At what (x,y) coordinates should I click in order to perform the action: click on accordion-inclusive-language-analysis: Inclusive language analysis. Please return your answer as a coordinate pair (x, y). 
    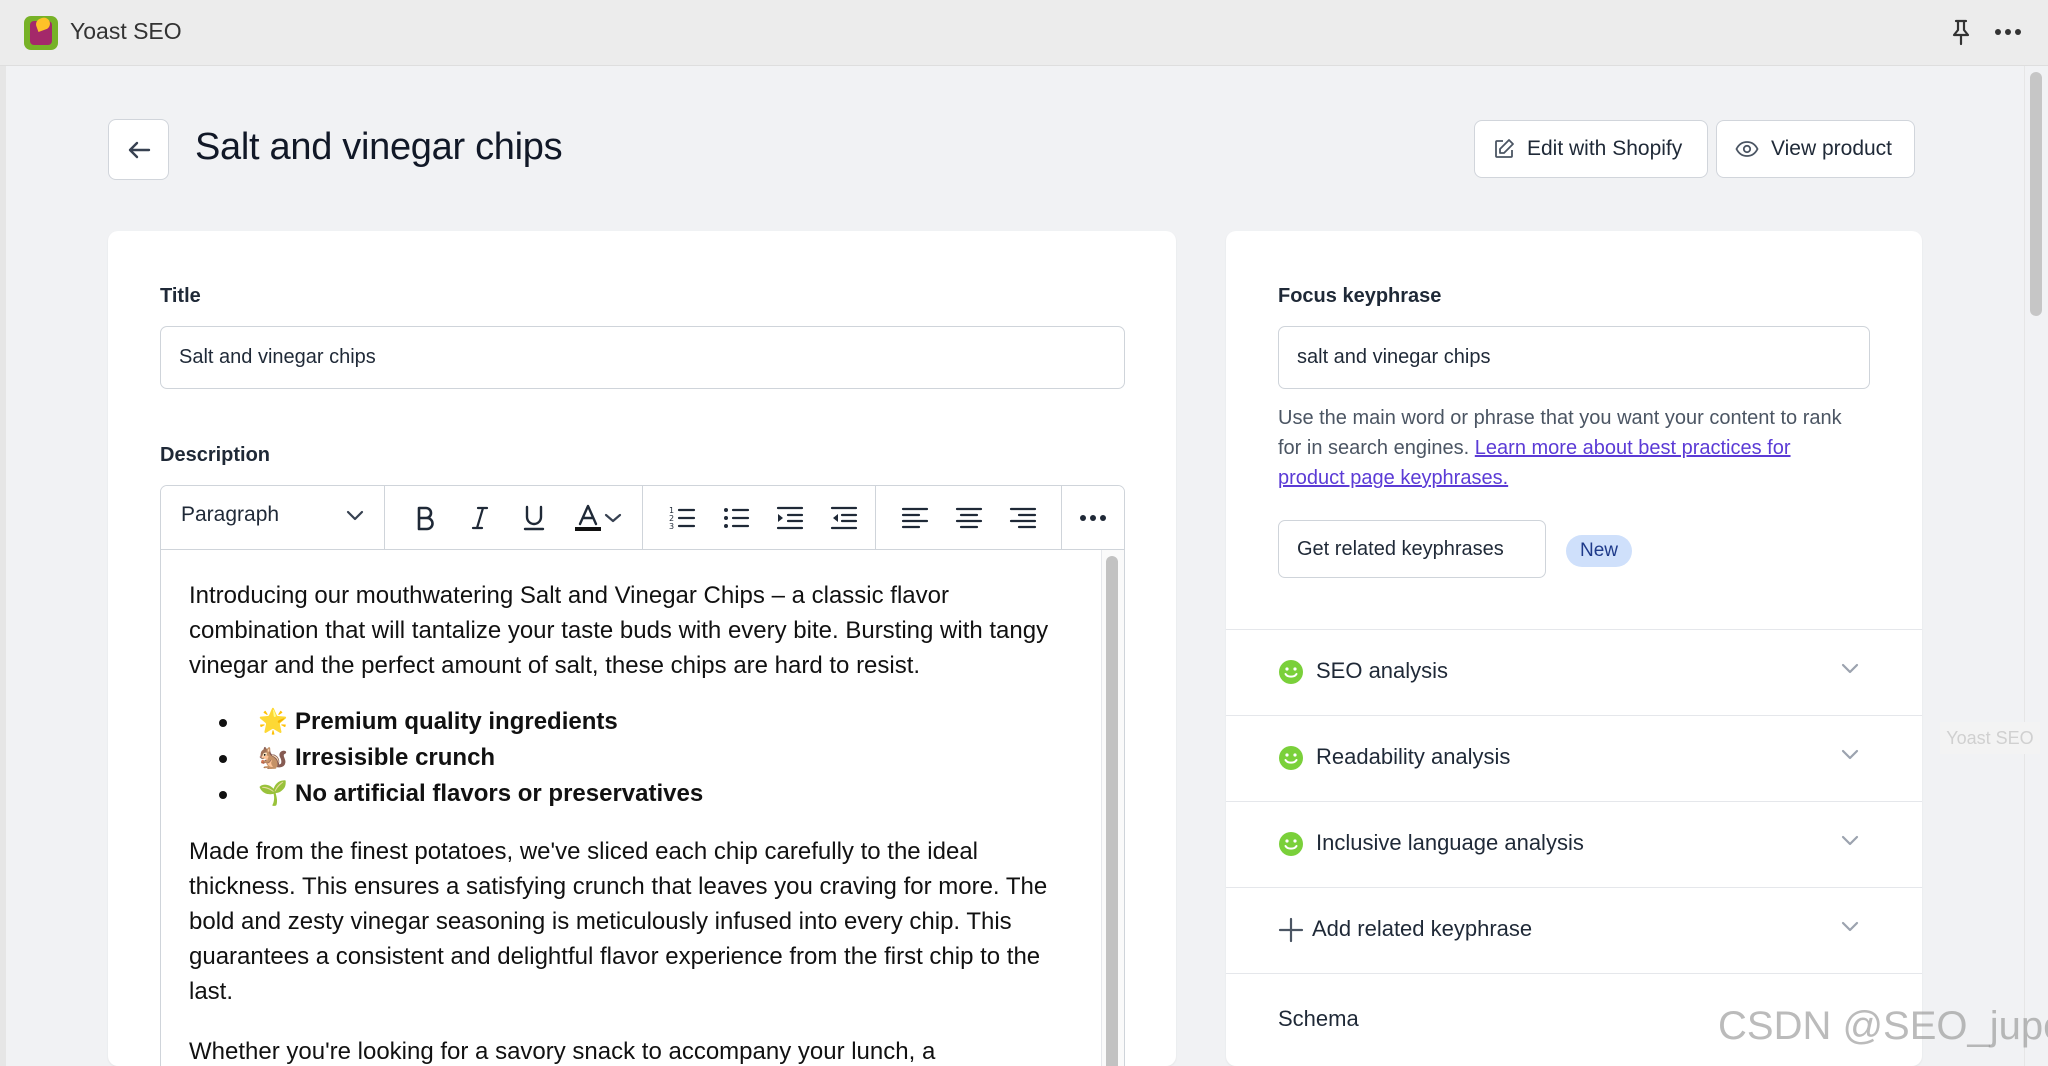
    Looking at the image, I should click on (1574, 844).